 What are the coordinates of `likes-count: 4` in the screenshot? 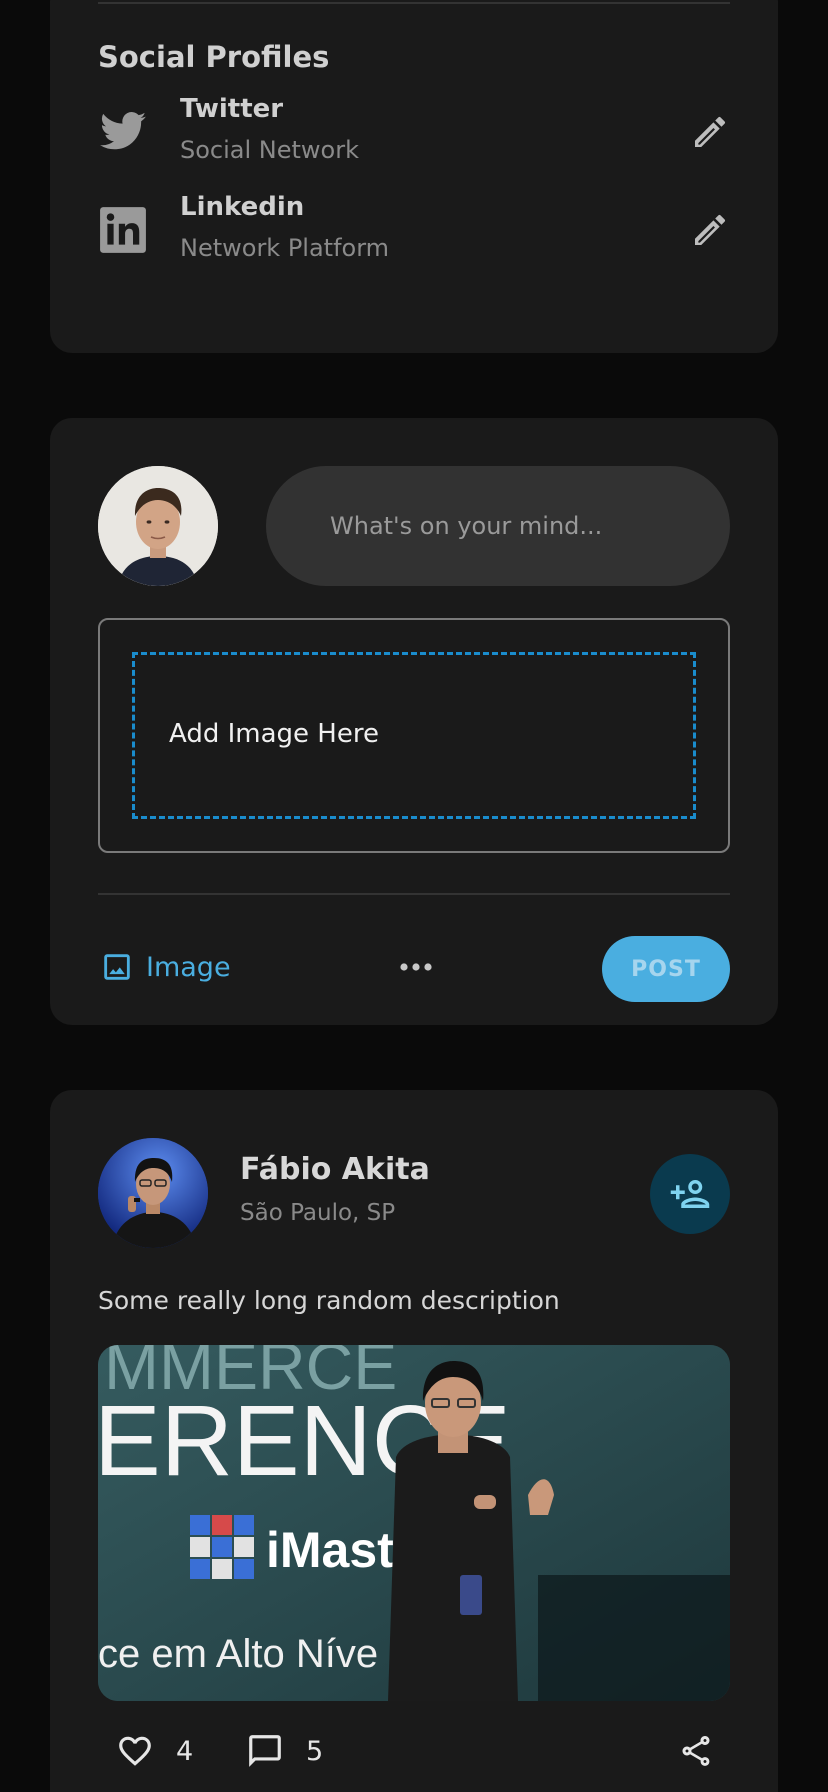 It's located at (185, 1751).